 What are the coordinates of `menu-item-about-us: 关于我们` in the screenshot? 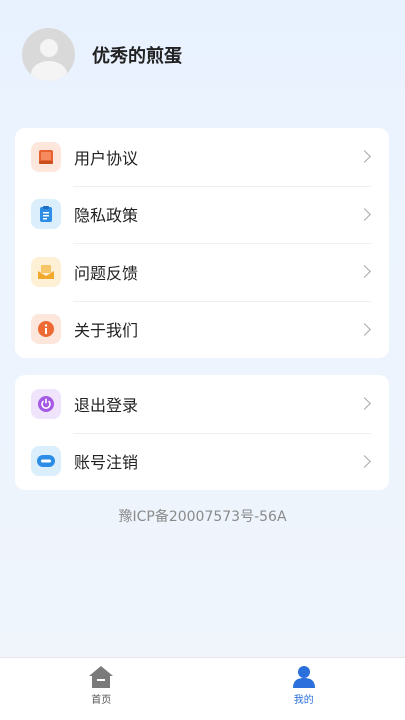 It's located at (202, 329).